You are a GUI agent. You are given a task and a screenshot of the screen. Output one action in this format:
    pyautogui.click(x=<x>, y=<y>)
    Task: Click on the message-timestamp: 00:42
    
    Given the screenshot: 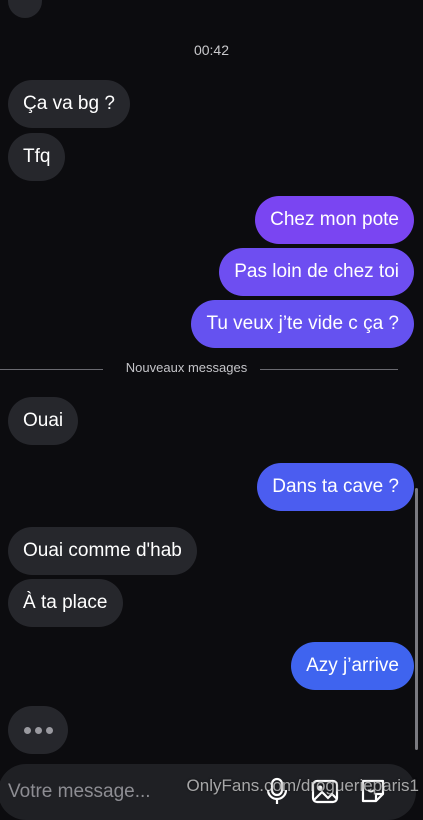 What is the action you would take?
    pyautogui.click(x=211, y=50)
    